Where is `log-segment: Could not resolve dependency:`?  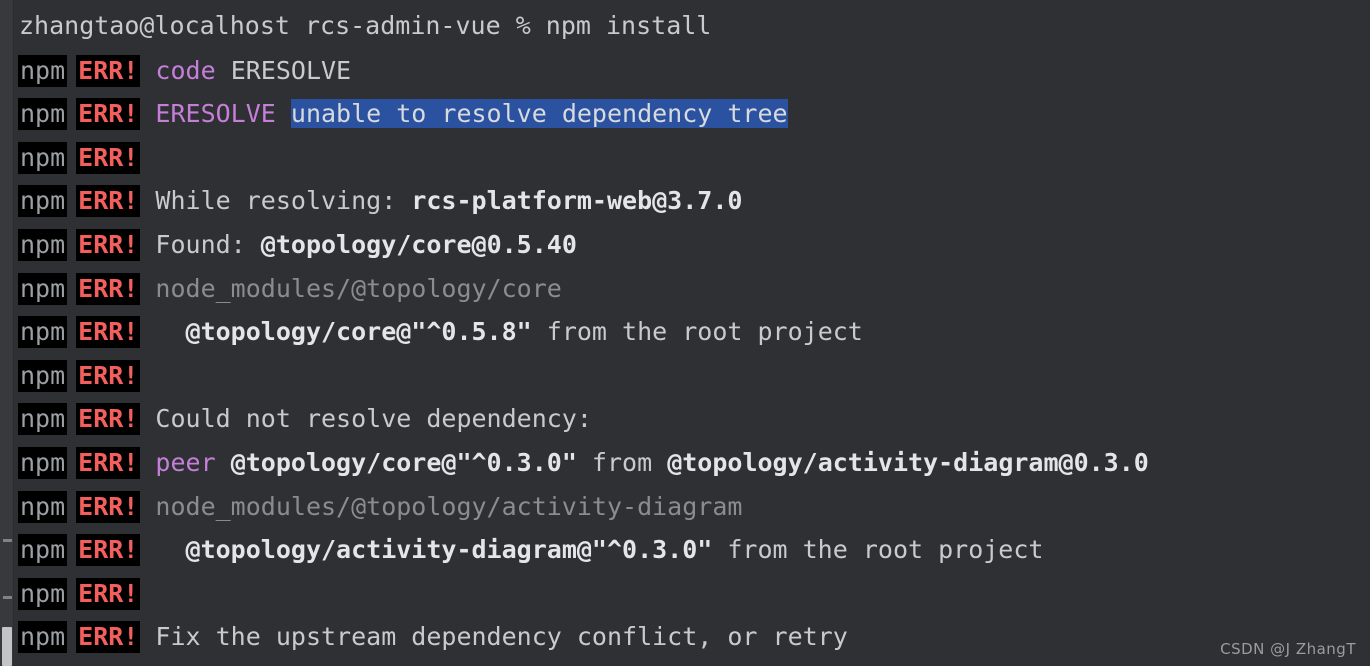 log-segment: Could not resolve dependency: is located at coordinates (366, 419).